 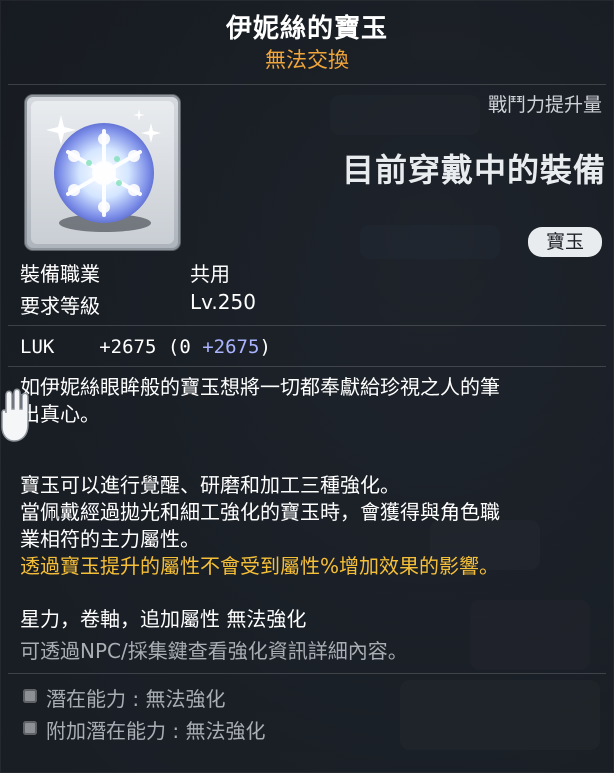 What do you see at coordinates (565, 242) in the screenshot?
I see `category-badge: 寶玉` at bounding box center [565, 242].